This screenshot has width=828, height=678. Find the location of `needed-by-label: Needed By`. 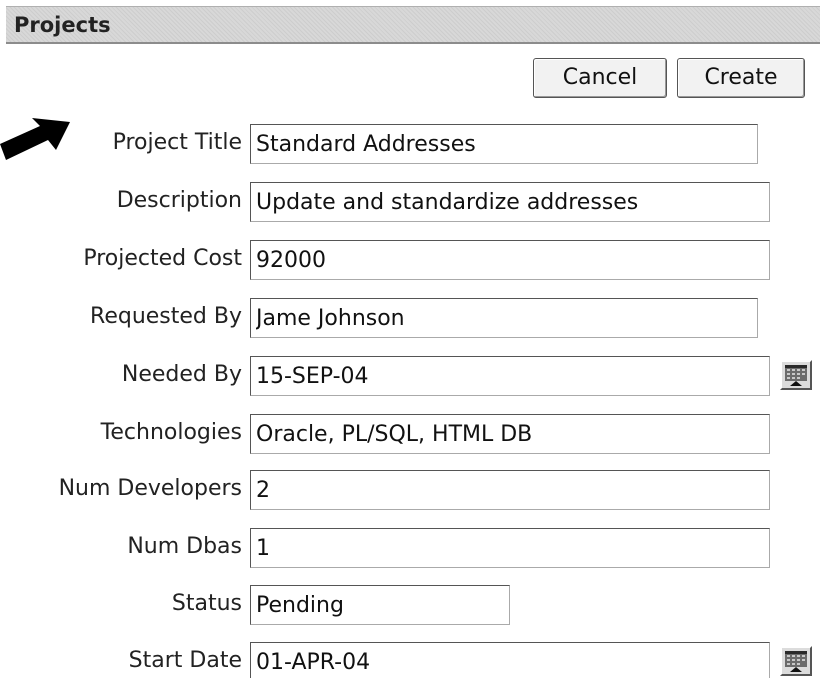

needed-by-label: Needed By is located at coordinates (181, 374).